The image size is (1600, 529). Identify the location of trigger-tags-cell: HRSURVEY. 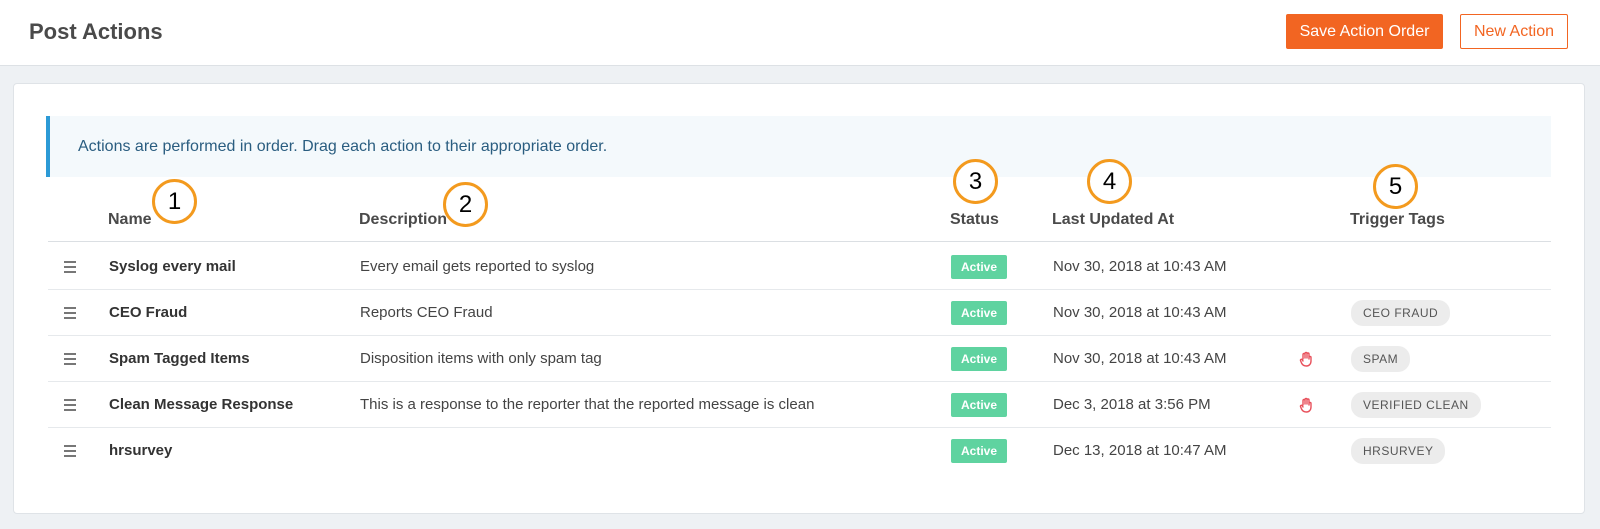
(1398, 450).